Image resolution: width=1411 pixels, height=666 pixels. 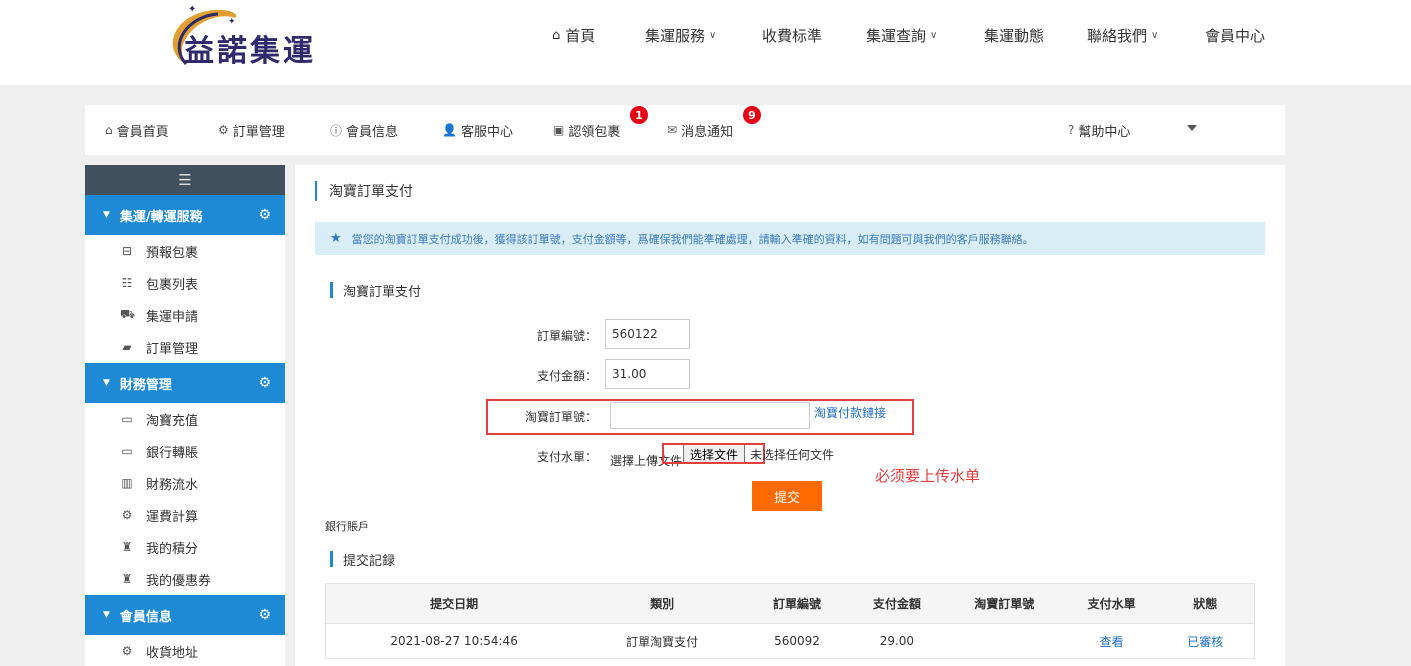 I want to click on annotation-note: 必须要上传水单, so click(x=928, y=476).